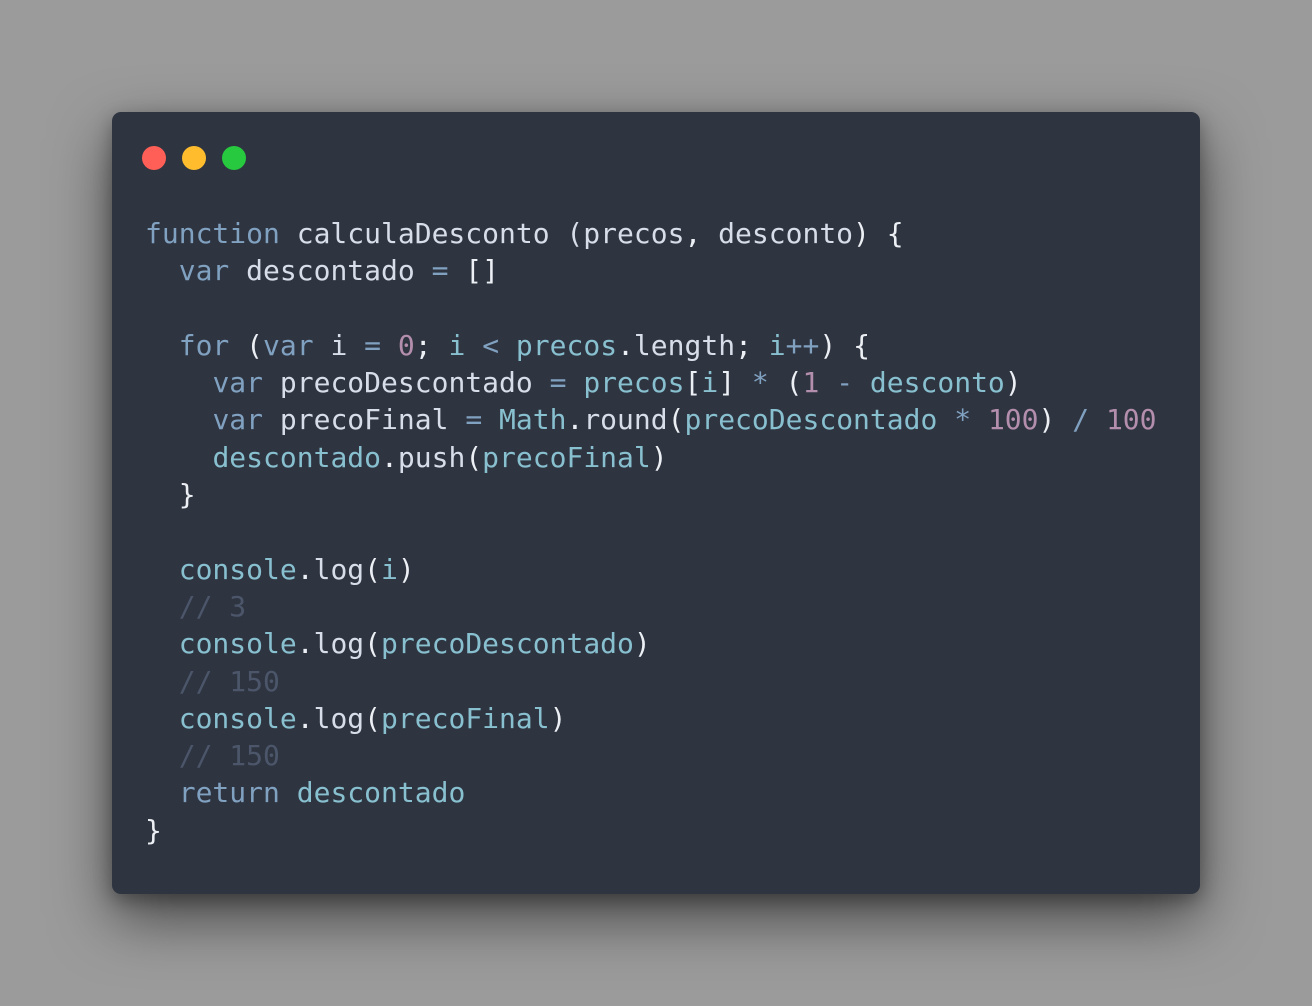 Image resolution: width=1312 pixels, height=1006 pixels. I want to click on code-token-operator: ++, so click(802, 345).